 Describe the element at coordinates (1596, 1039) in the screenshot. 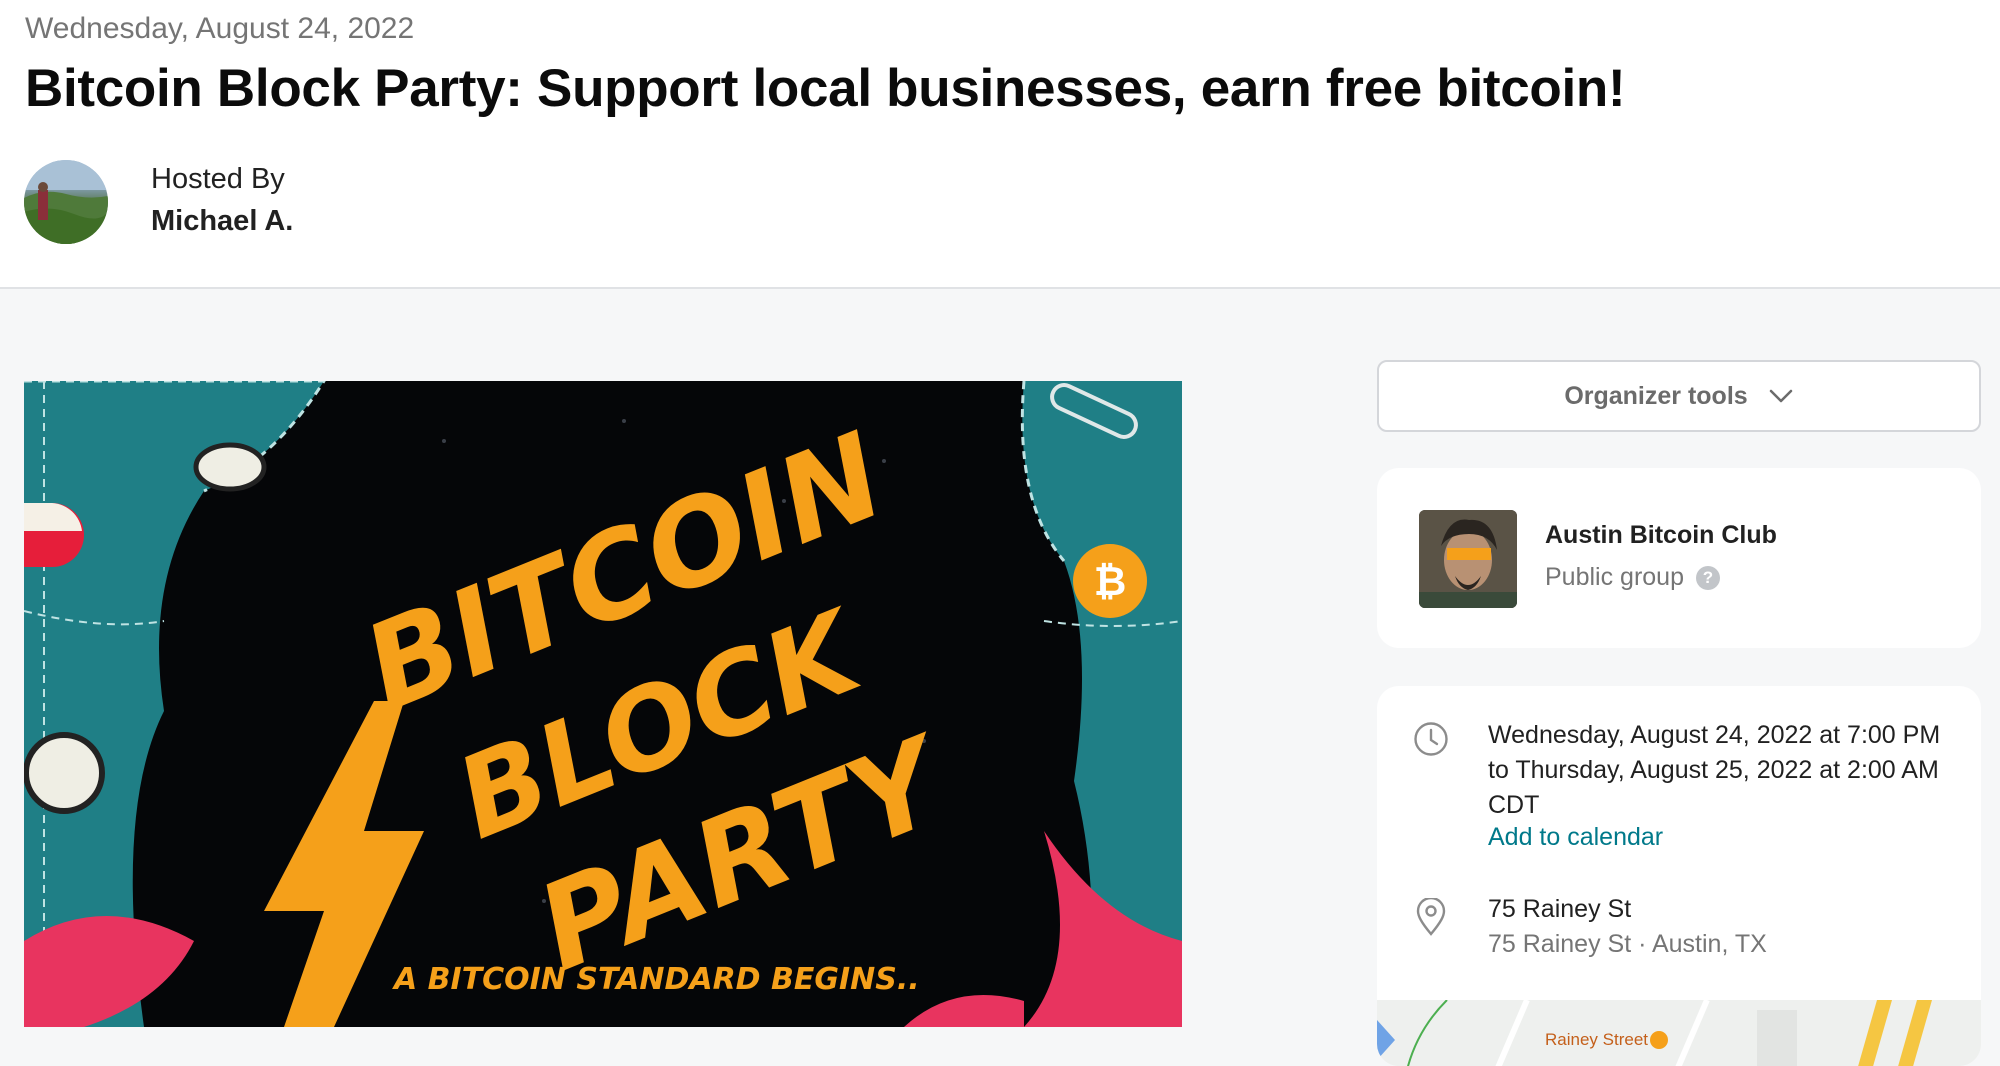

I see `map-street-label: Rainey Street` at that location.